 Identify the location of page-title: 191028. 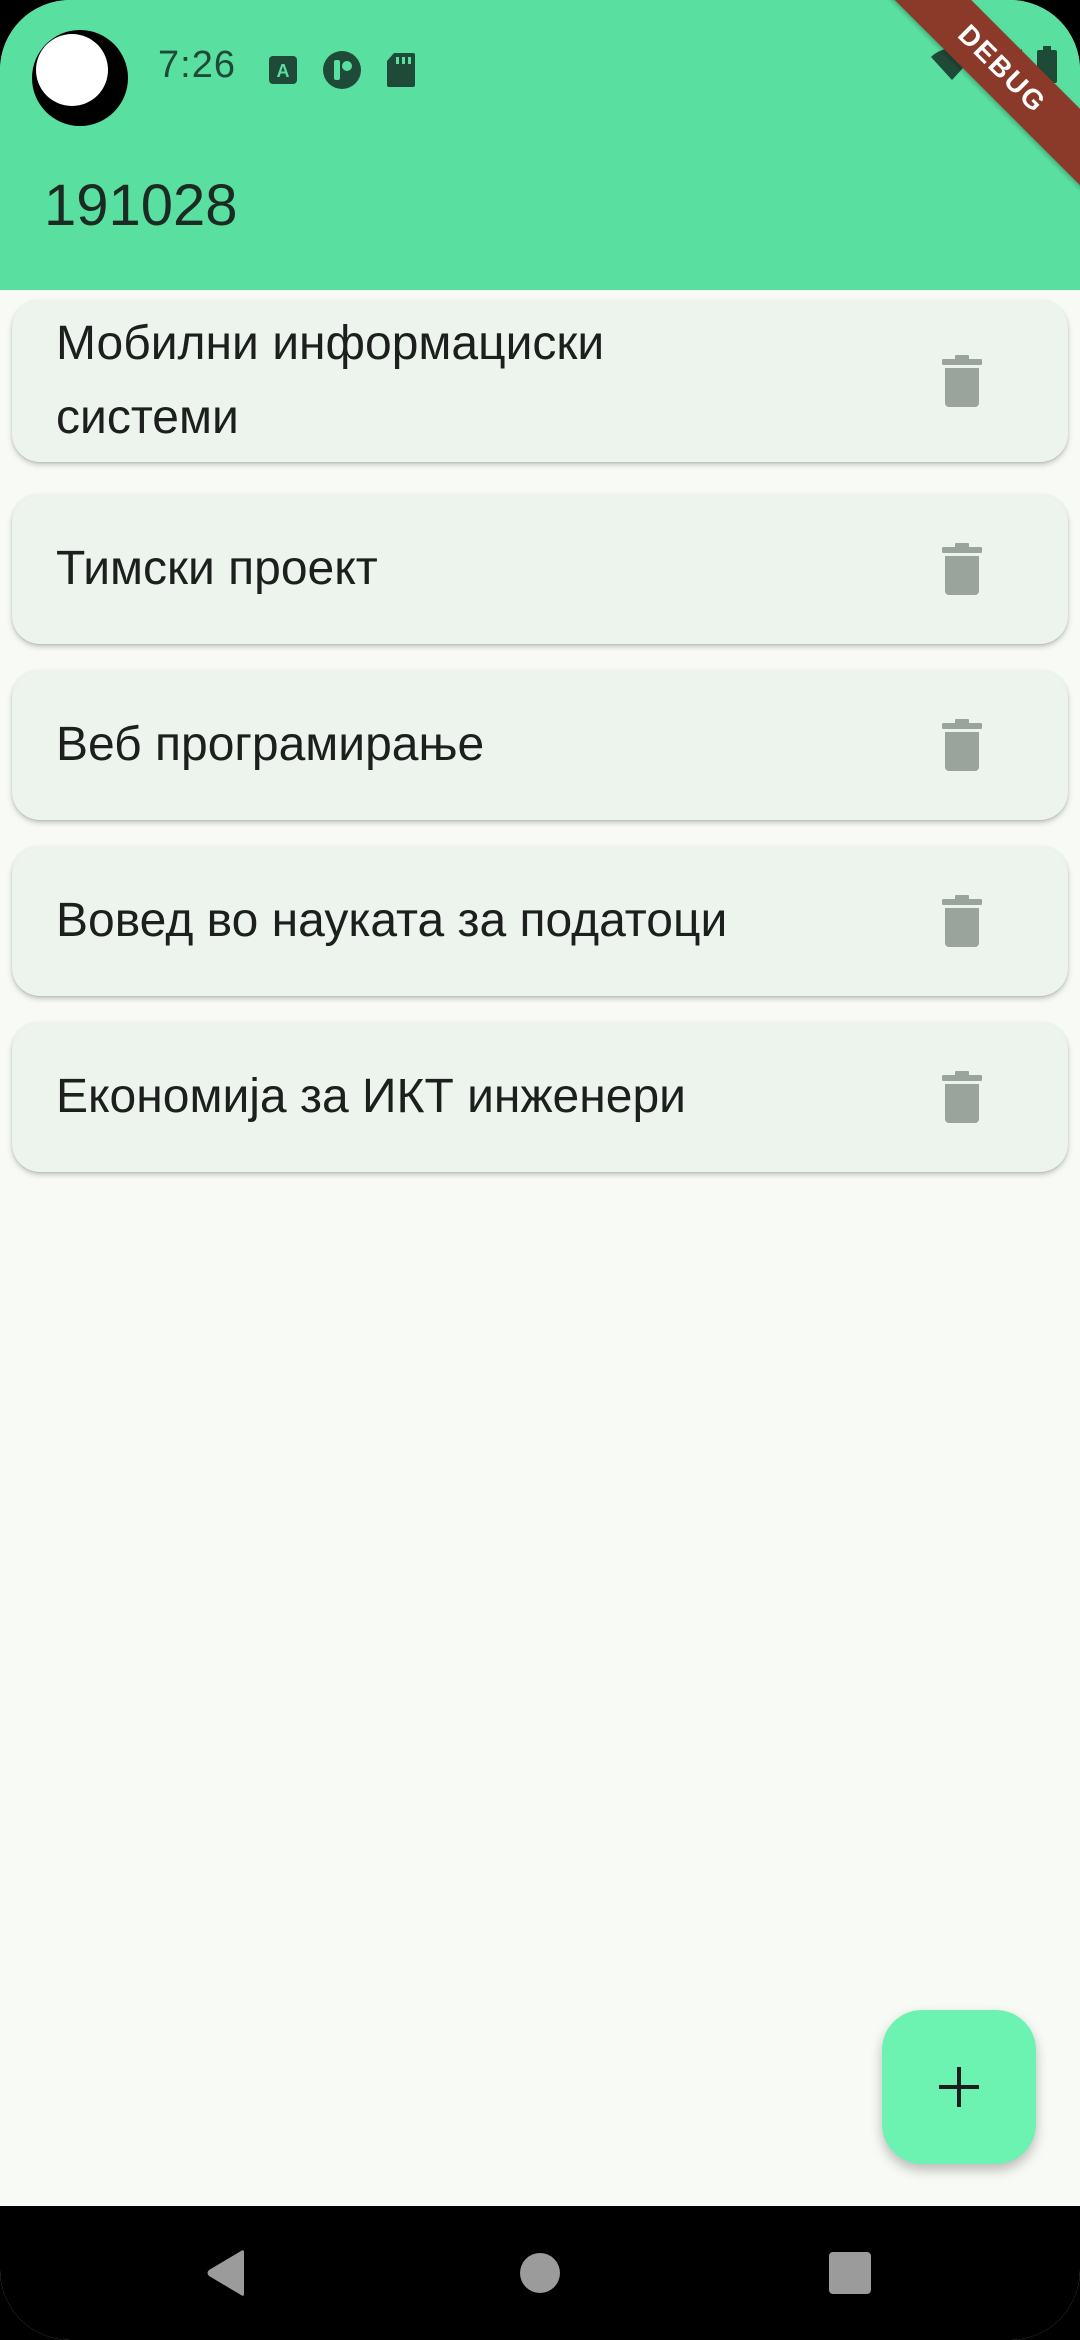
(141, 205).